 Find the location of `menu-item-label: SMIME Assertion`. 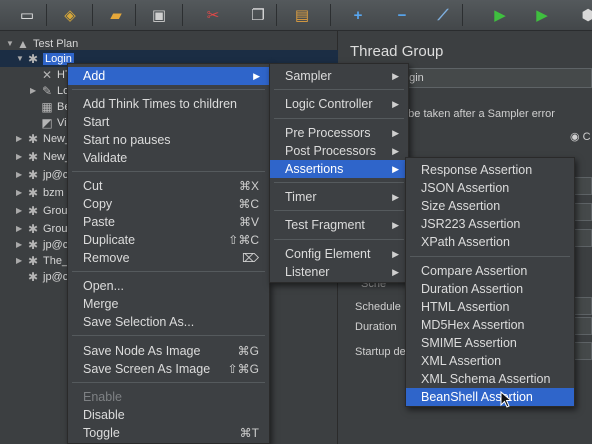

menu-item-label: SMIME Assertion is located at coordinates (469, 343).